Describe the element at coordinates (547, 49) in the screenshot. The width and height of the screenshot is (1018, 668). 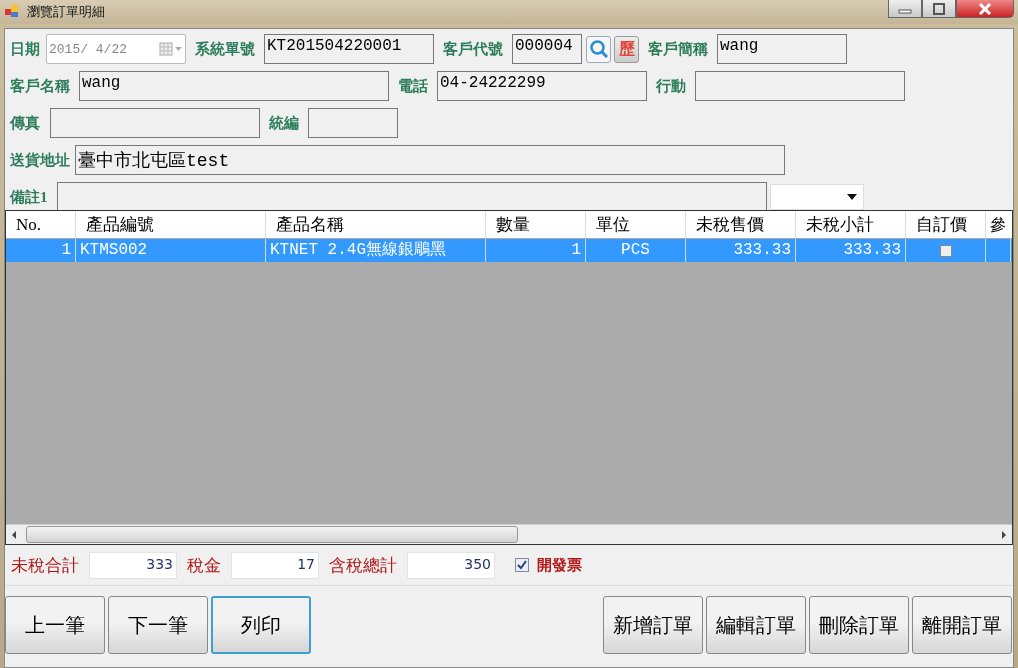
I see `text-field: 000004` at that location.